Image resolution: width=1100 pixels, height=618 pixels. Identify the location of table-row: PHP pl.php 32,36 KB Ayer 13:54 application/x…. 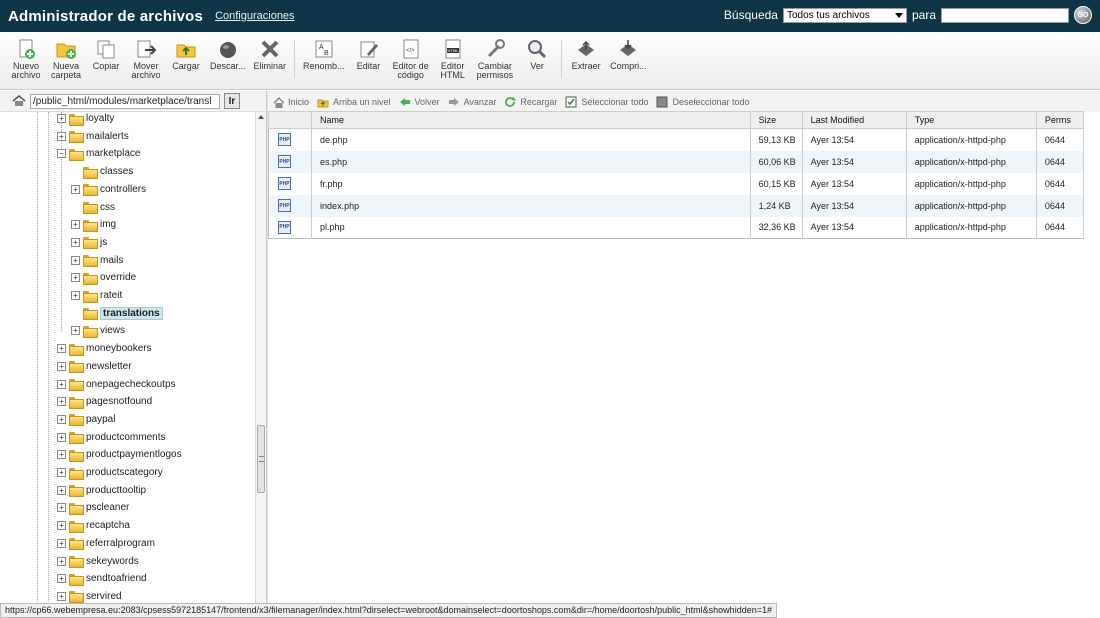
(676, 227).